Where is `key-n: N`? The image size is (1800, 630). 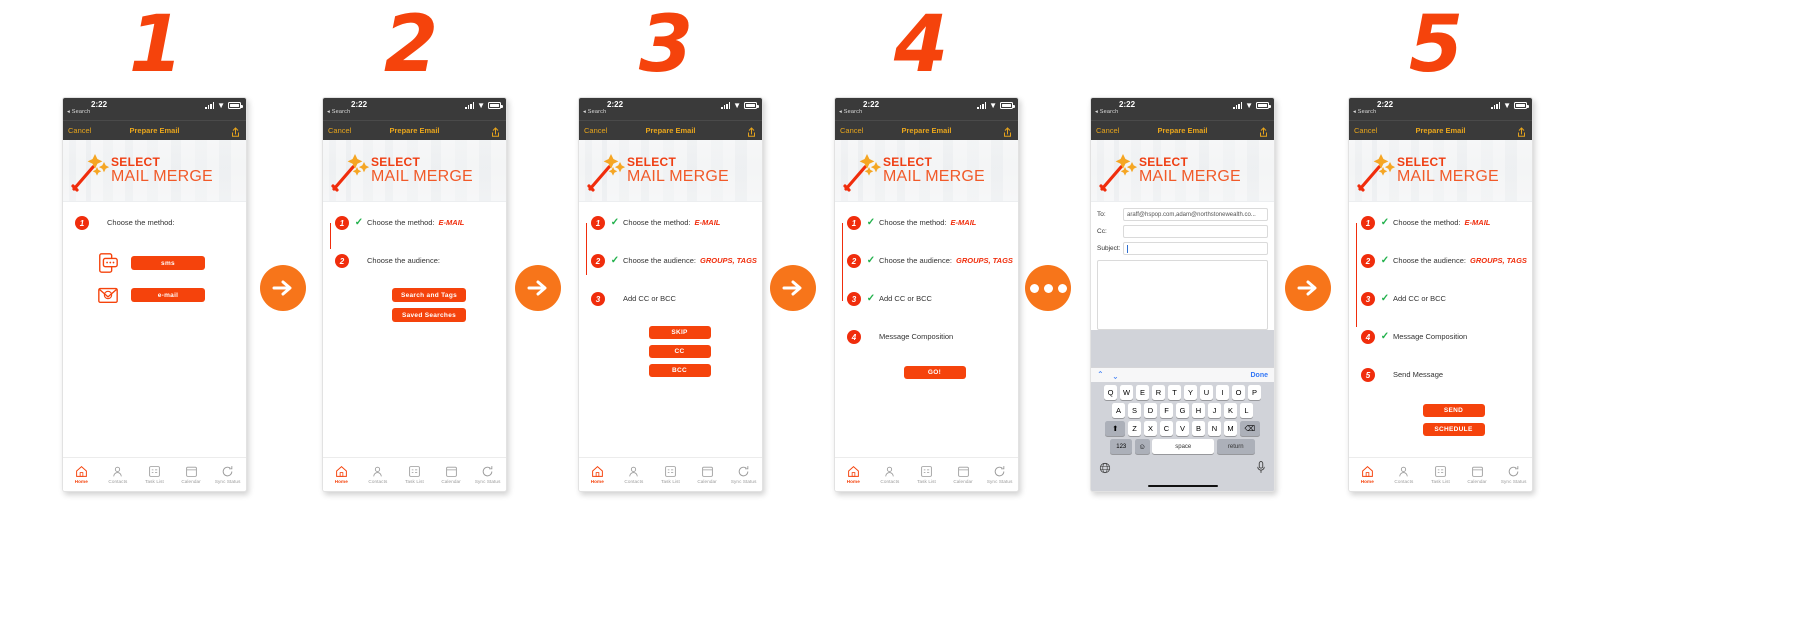 key-n: N is located at coordinates (1214, 428).